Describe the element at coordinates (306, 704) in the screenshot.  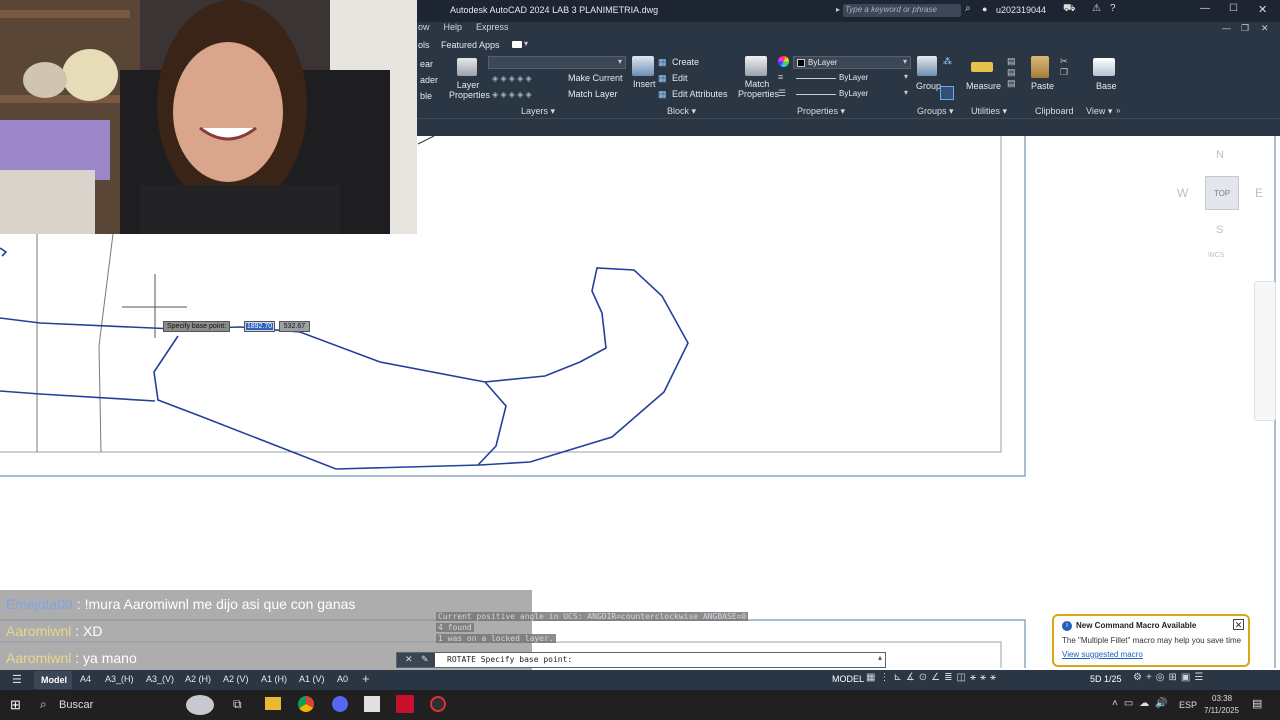
I see `chrome-icon` at that location.